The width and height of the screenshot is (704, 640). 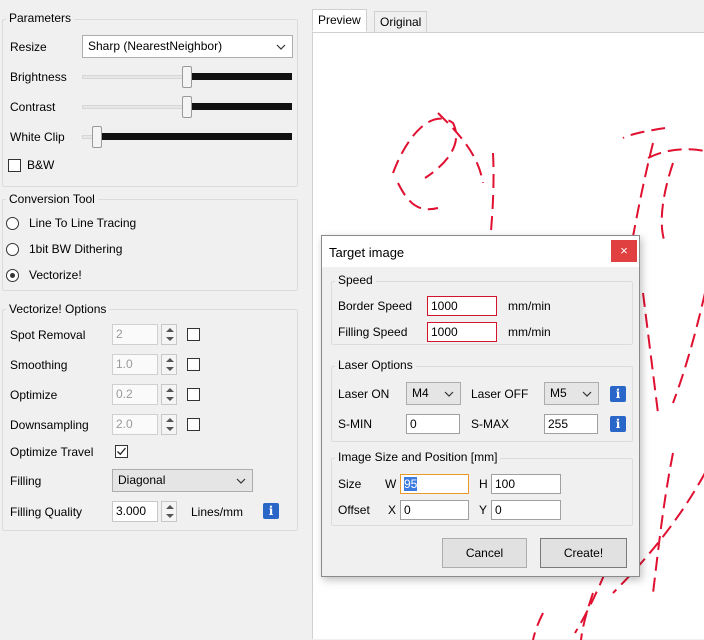 What do you see at coordinates (12, 249) in the screenshot?
I see `radio-bw-dithering` at bounding box center [12, 249].